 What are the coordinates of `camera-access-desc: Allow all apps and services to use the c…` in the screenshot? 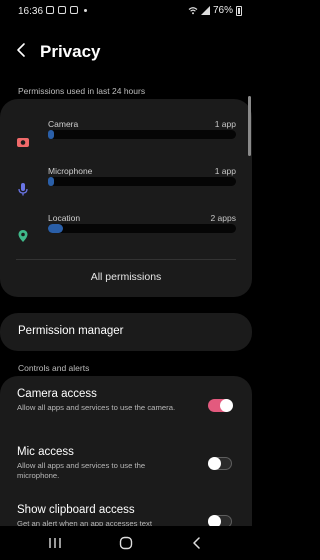 It's located at (96, 407).